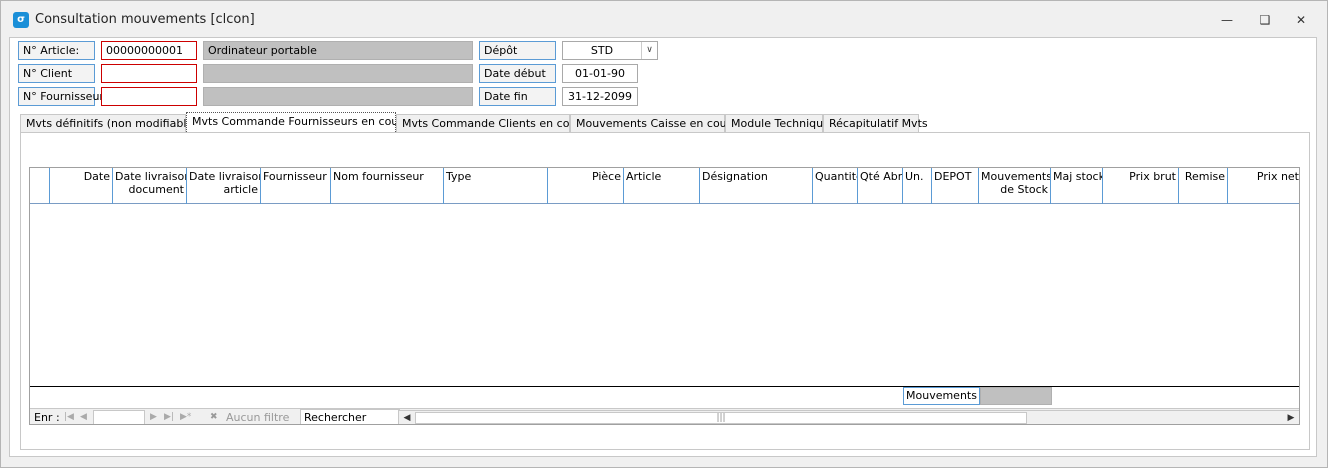  I want to click on column-header: Article, so click(662, 186).